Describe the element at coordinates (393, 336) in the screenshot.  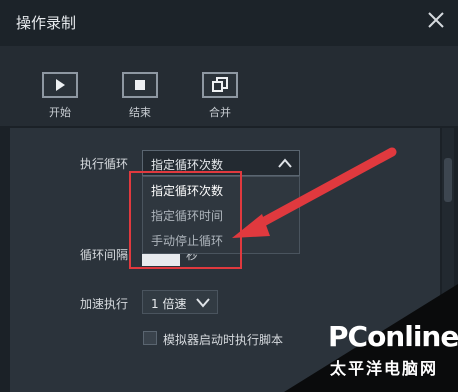
I see `watermark-logo: PConline` at that location.